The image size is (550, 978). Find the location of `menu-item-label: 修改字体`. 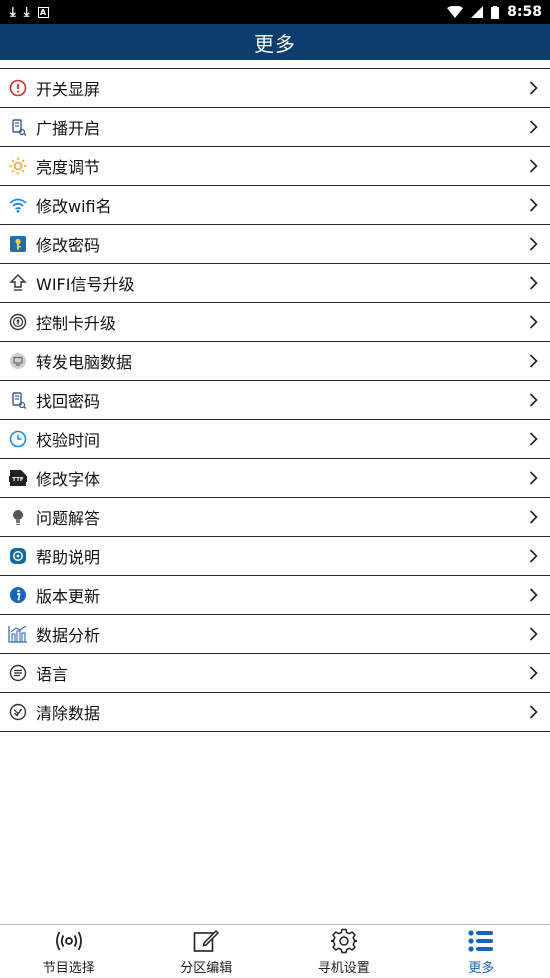

menu-item-label: 修改字体 is located at coordinates (68, 479).